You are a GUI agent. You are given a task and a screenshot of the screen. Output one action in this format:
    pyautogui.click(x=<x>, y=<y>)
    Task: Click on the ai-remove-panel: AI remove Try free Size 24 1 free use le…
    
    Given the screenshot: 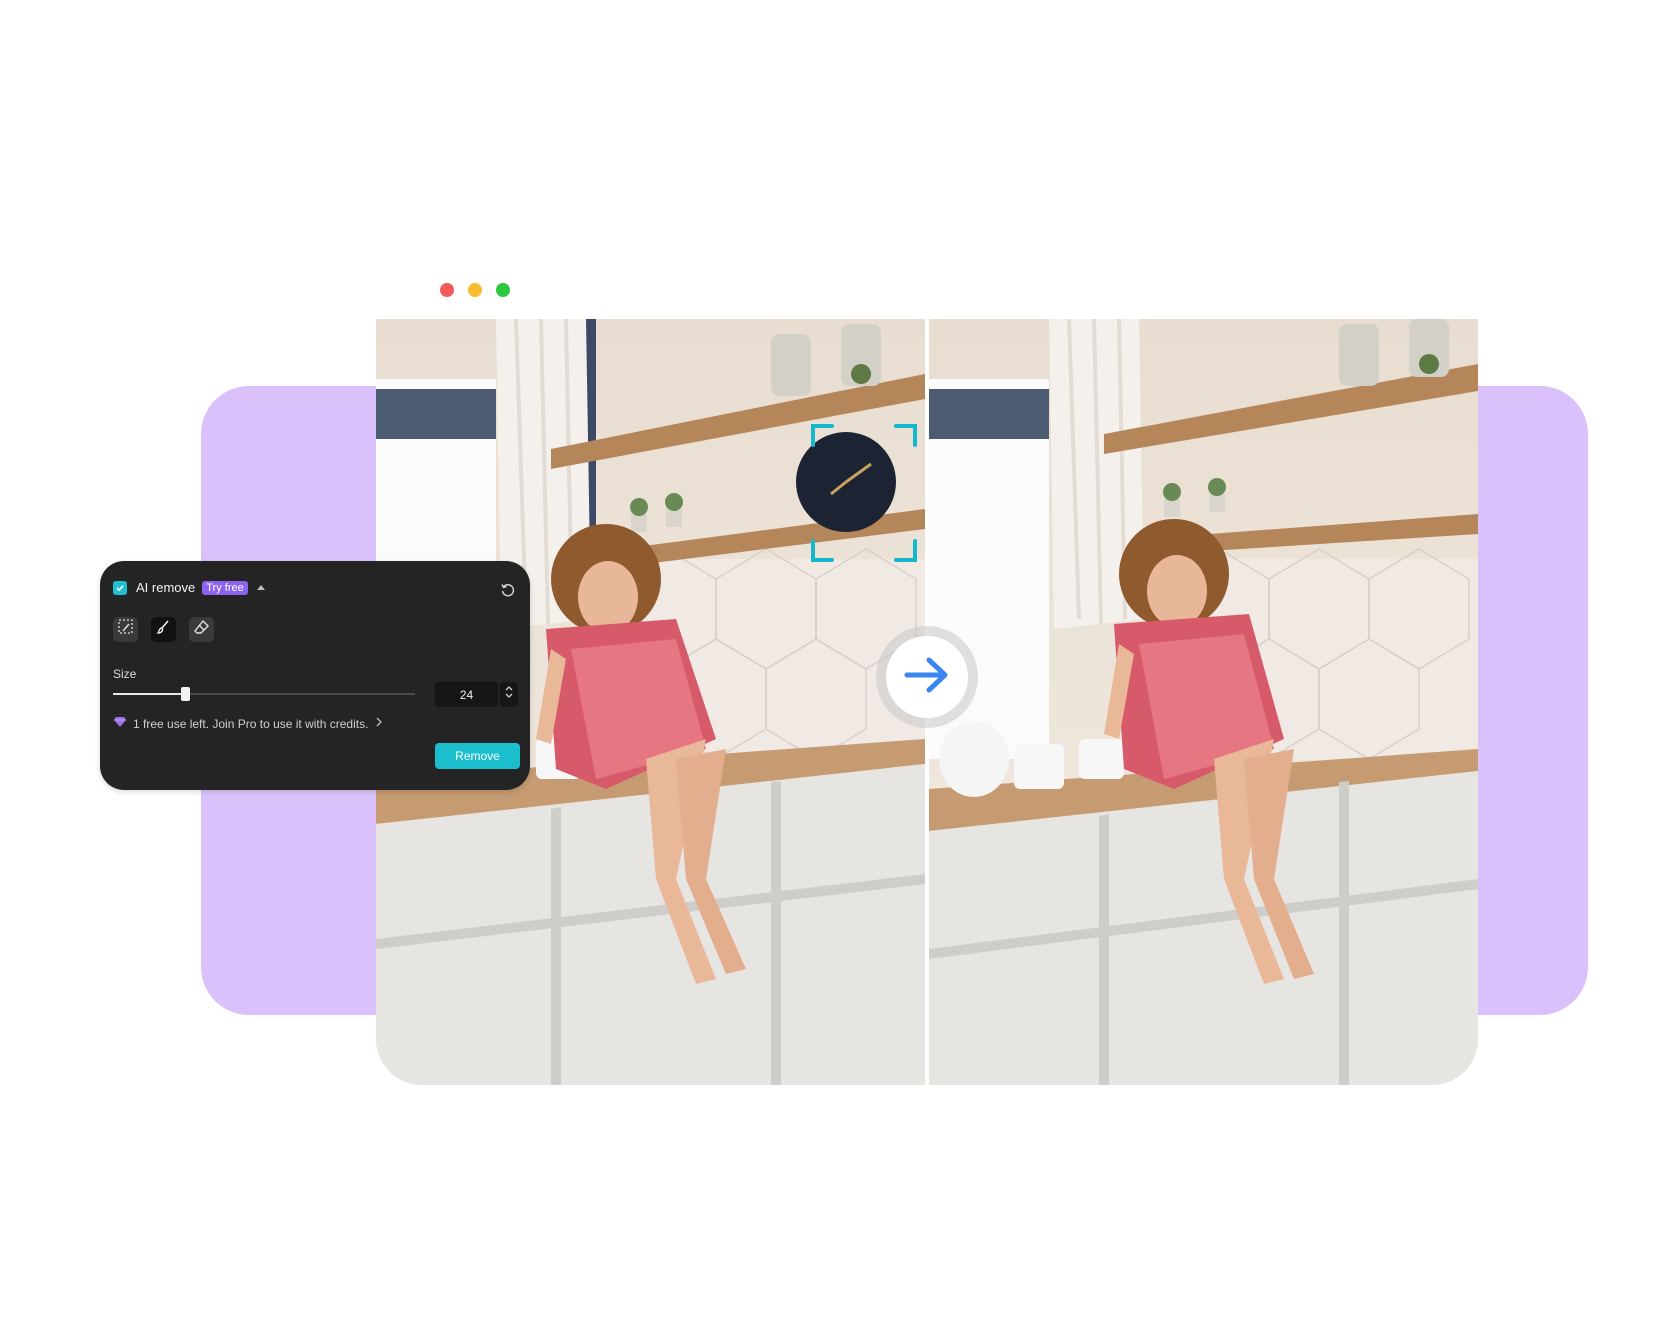 What is the action you would take?
    pyautogui.click(x=315, y=675)
    